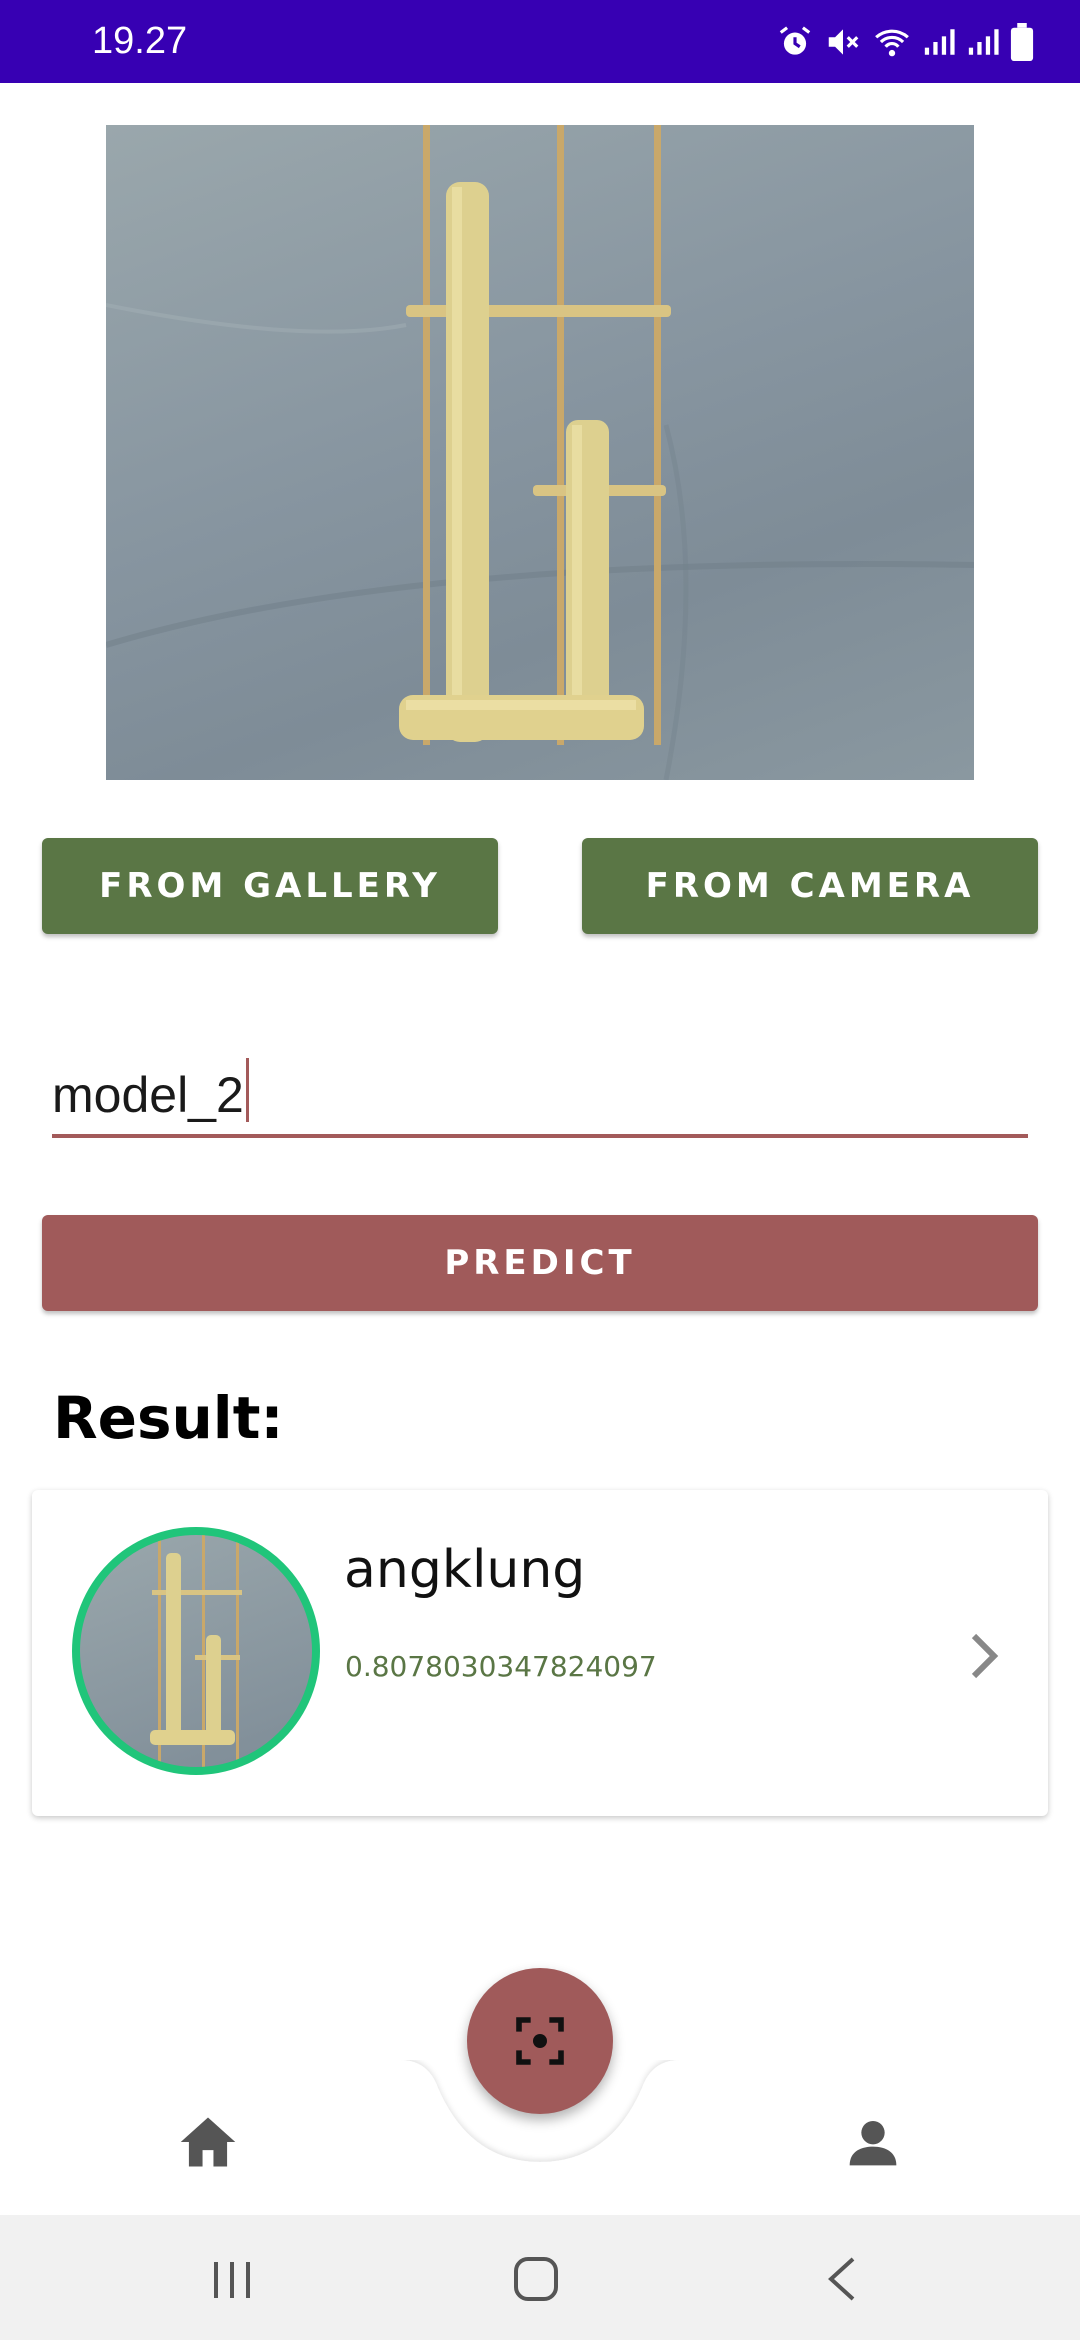  I want to click on result-card: angklung 0.8078030347824097, so click(540, 1653).